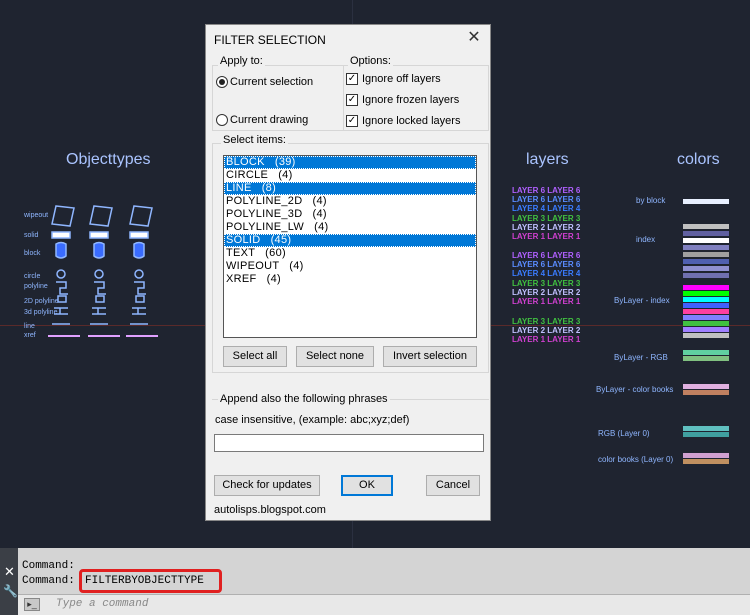 This screenshot has height=615, width=750. I want to click on object-label: polyline, so click(36, 286).